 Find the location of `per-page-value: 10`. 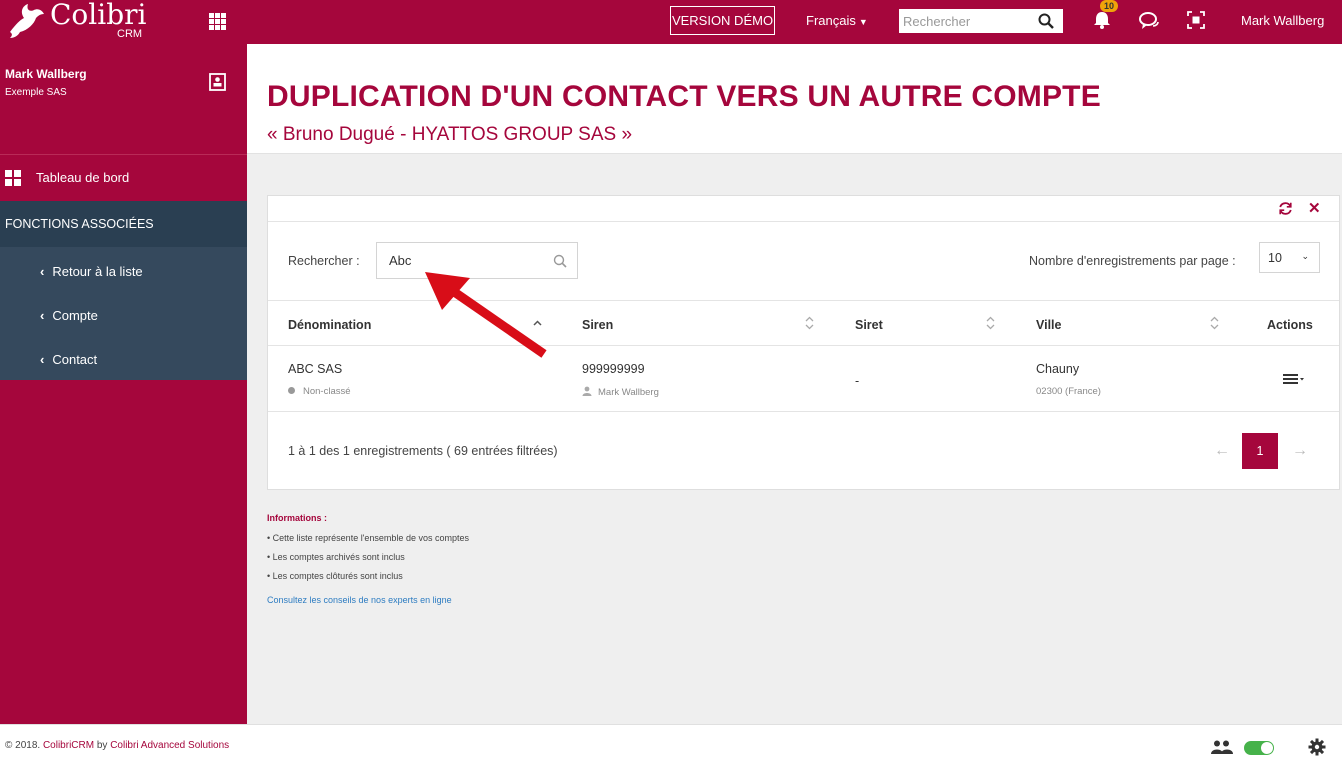

per-page-value: 10 is located at coordinates (1275, 258).